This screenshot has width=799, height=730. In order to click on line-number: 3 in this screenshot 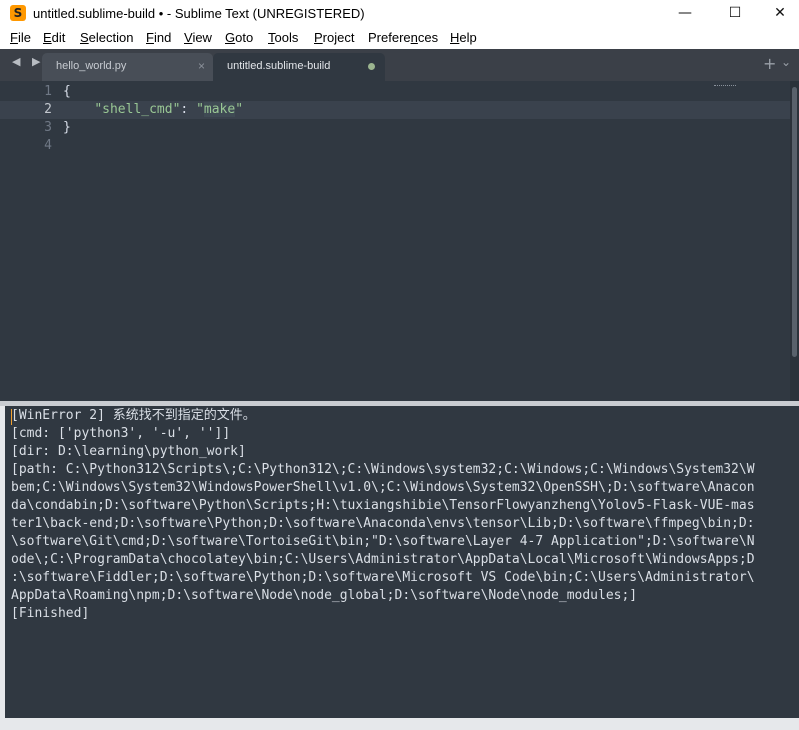, I will do `click(48, 127)`.